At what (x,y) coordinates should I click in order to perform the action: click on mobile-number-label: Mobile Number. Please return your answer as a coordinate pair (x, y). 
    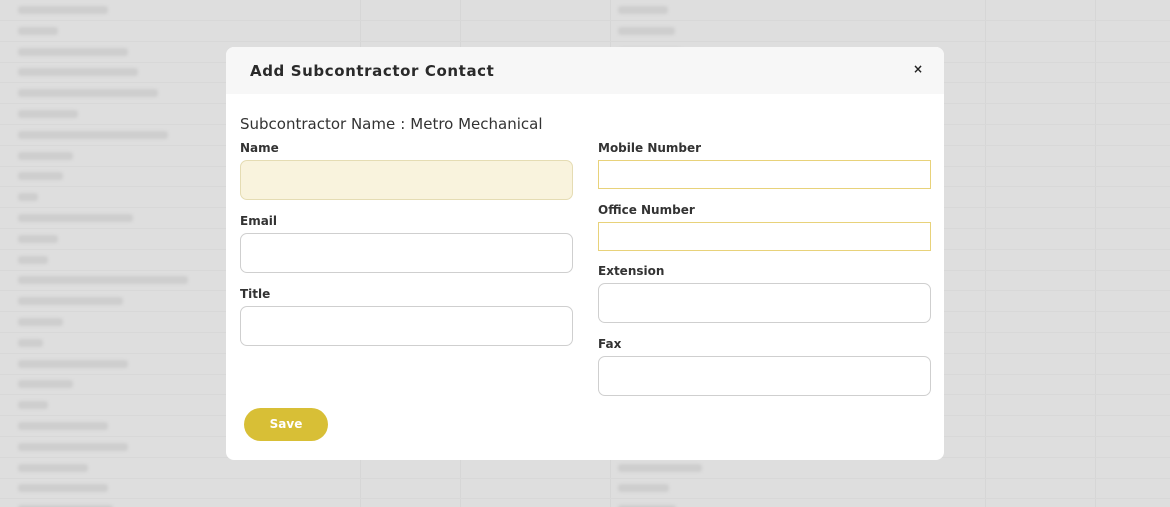
    Looking at the image, I should click on (650, 148).